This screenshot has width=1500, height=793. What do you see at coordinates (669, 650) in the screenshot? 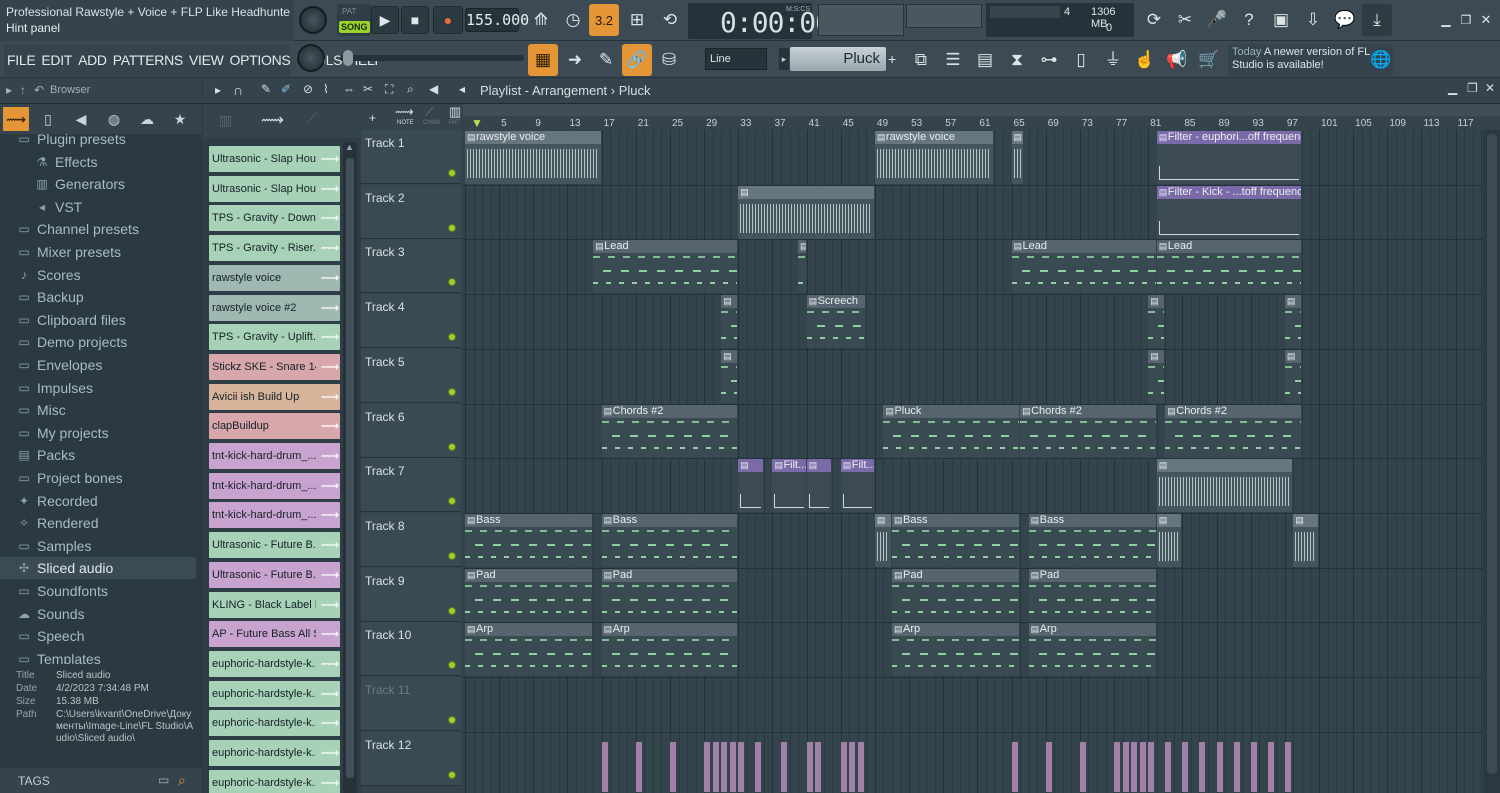
I see `playlist-clip: Arp` at bounding box center [669, 650].